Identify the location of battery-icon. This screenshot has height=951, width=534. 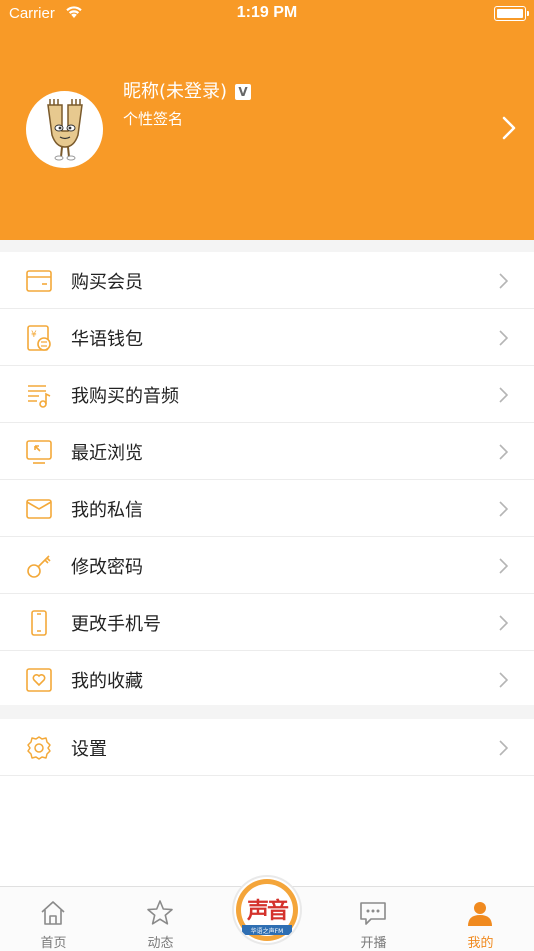
(511, 13).